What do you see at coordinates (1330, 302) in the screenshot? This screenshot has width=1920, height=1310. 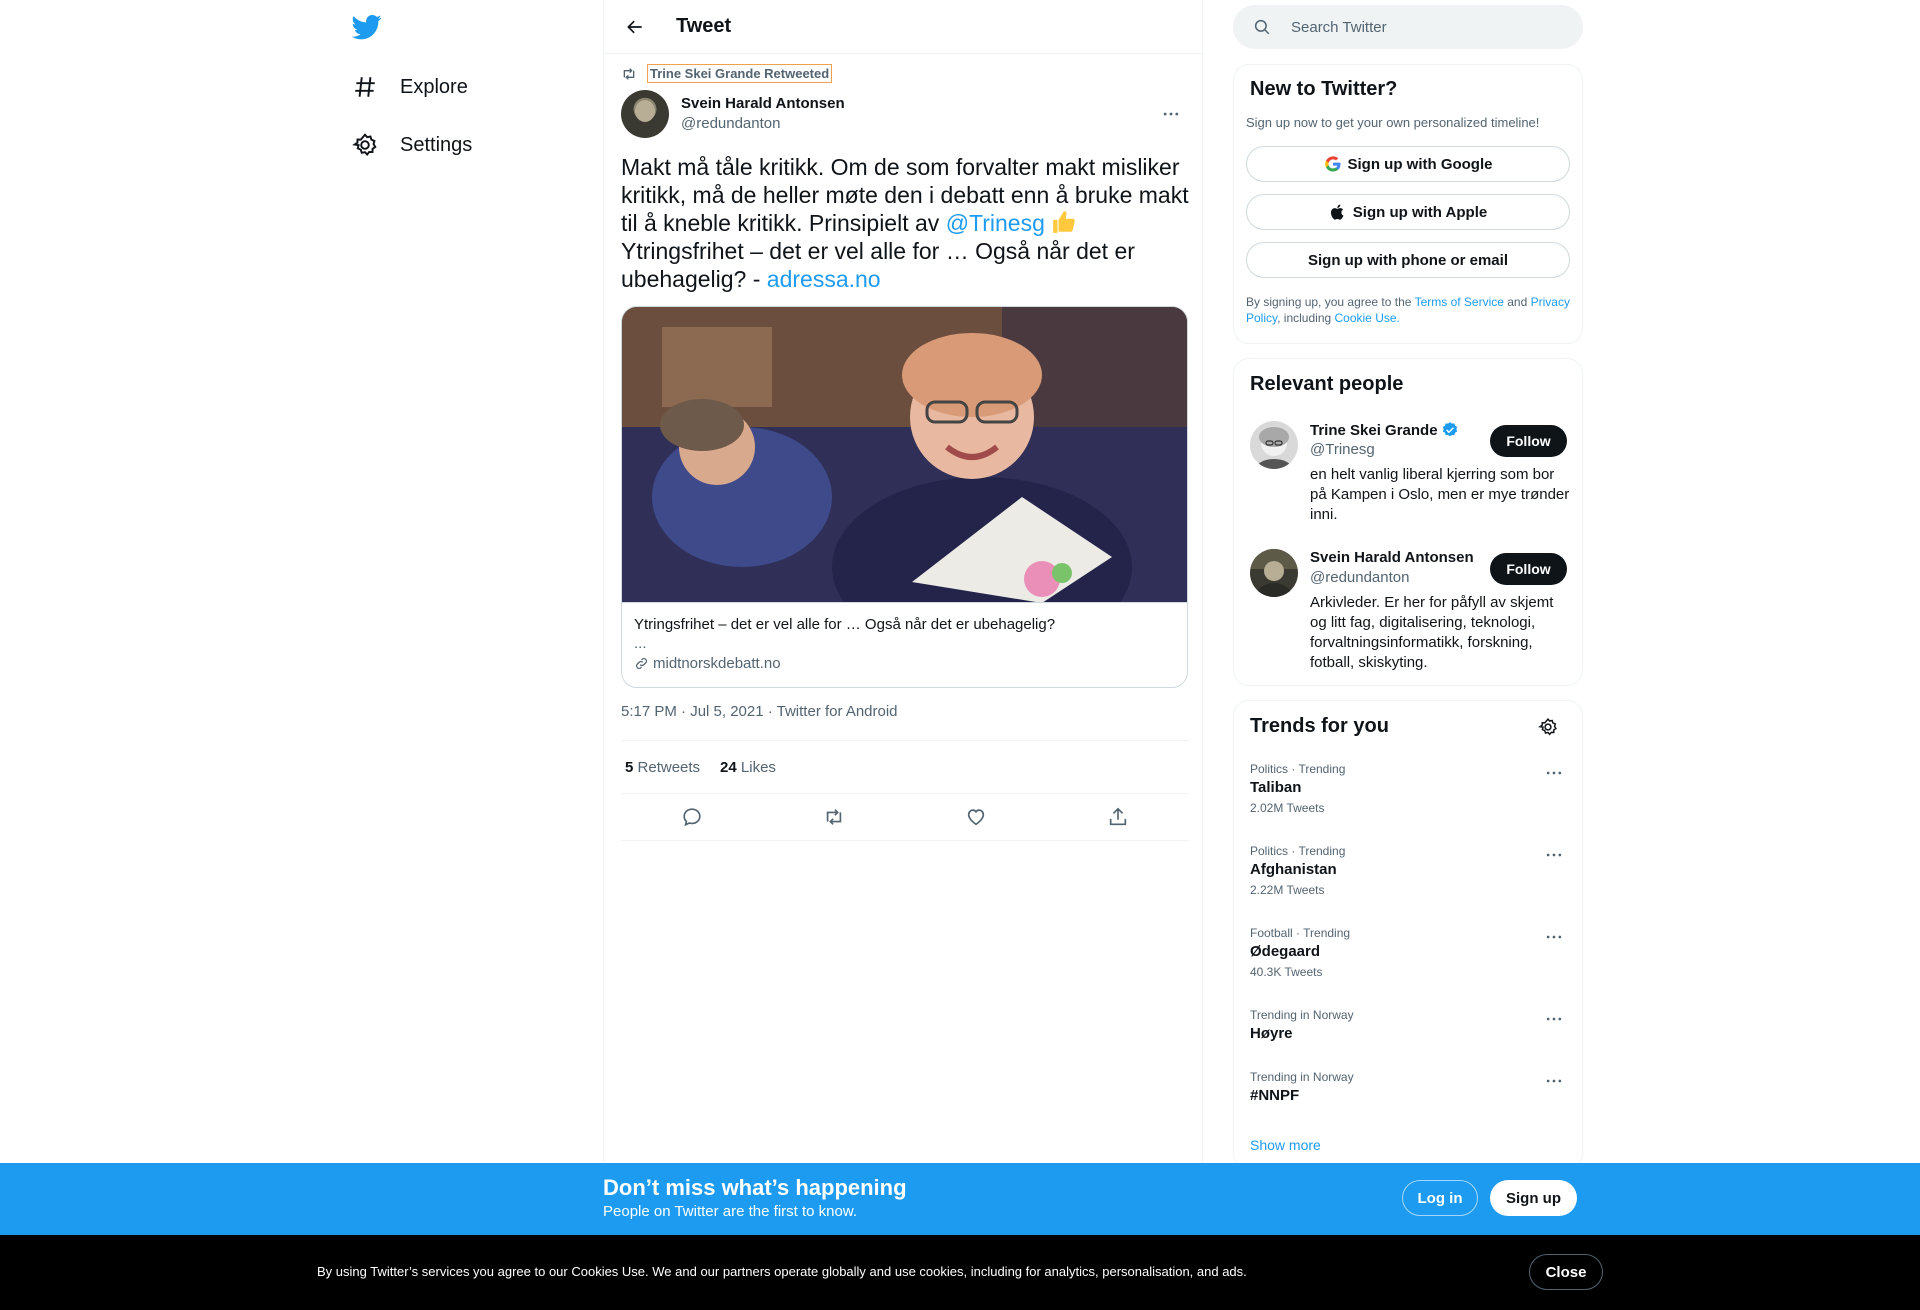 I see `legal-prefix: By signing up, you agree to the` at bounding box center [1330, 302].